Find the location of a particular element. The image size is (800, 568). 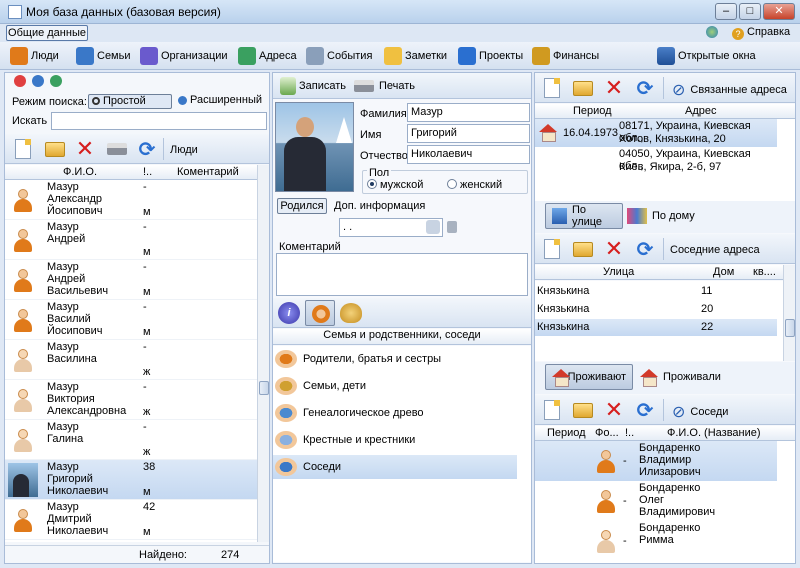

person-photo is located at coordinates (314, 147).